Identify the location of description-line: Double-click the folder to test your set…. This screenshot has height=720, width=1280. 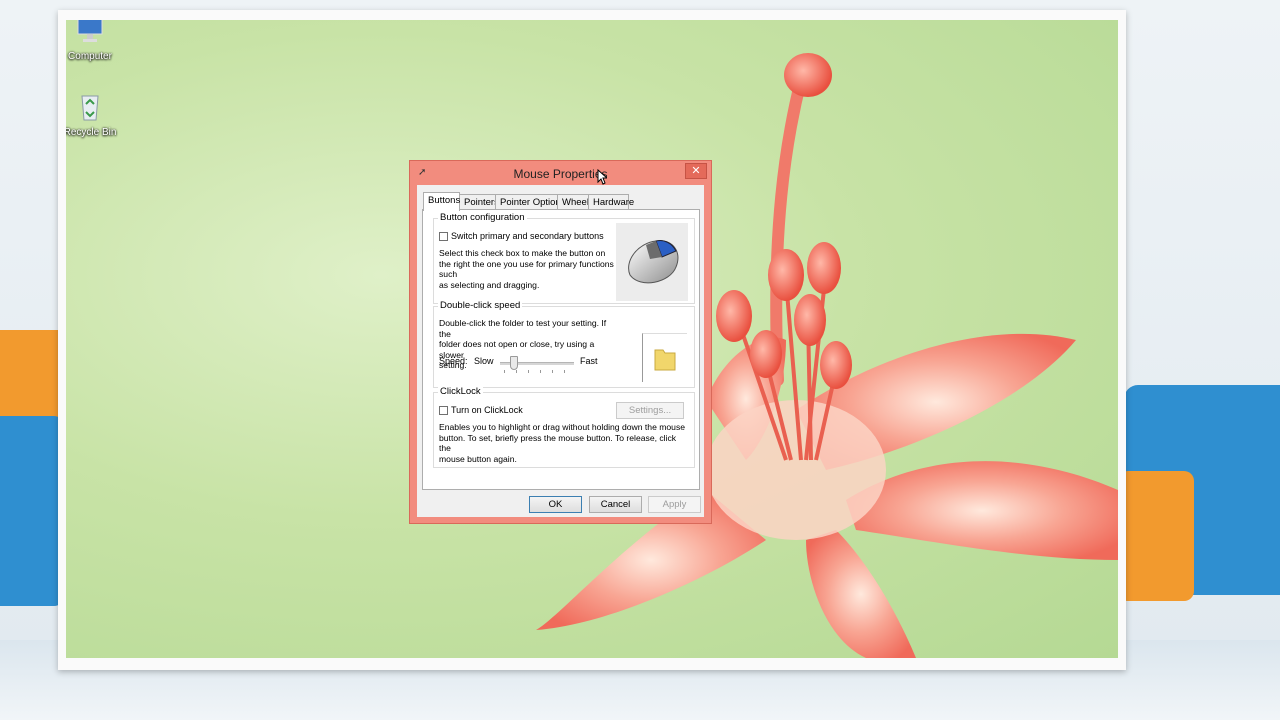
(523, 328).